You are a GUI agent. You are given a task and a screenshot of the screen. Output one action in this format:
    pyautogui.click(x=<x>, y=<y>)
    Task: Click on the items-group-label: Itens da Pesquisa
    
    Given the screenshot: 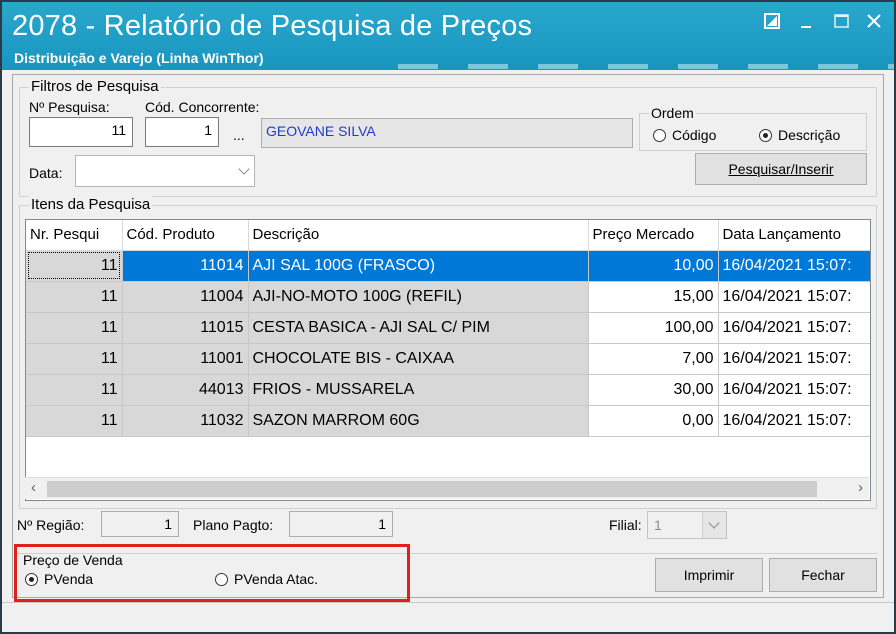 What is the action you would take?
    pyautogui.click(x=91, y=204)
    